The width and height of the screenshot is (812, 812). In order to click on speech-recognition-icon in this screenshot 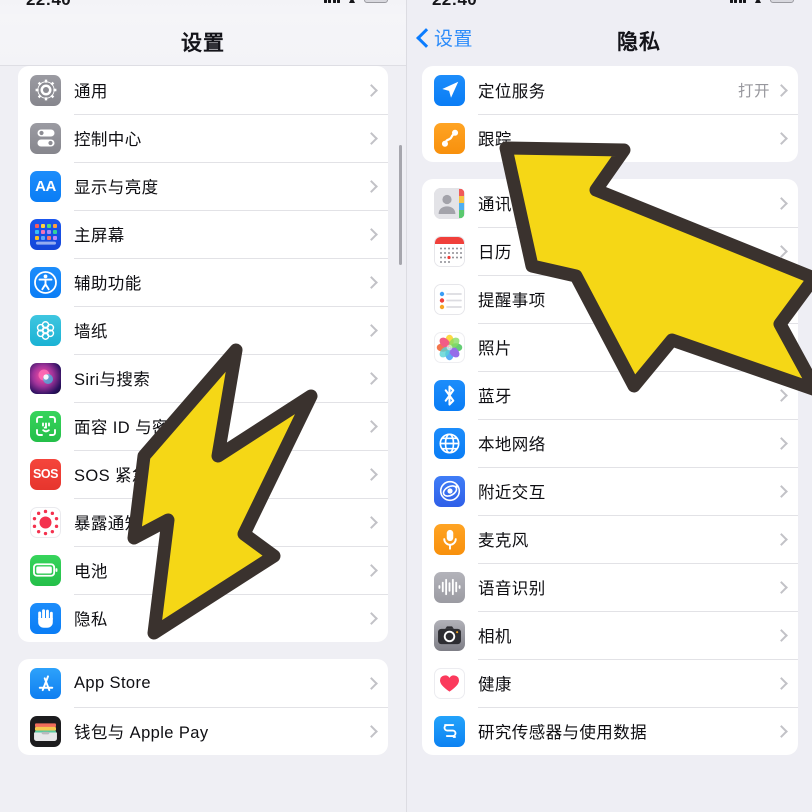, I will do `click(449, 587)`.